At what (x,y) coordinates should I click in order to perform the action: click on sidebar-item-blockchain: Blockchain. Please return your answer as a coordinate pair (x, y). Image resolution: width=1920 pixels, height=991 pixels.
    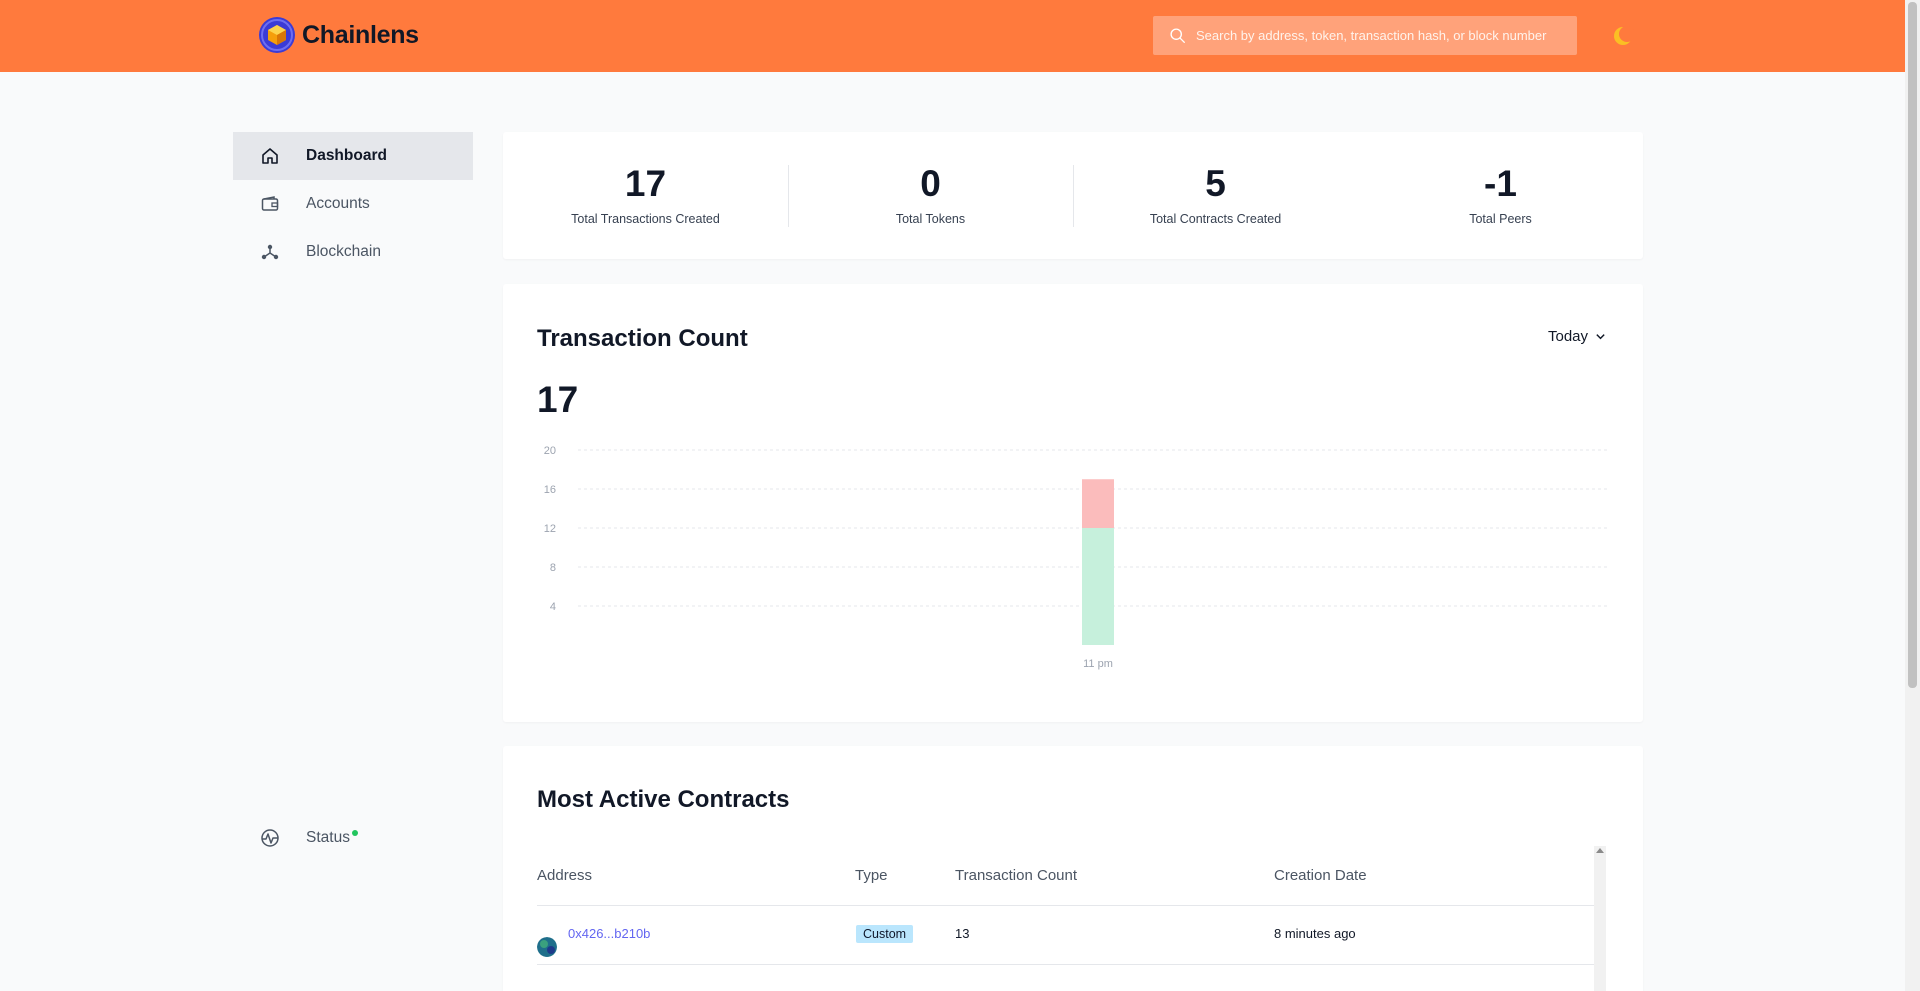
    Looking at the image, I should click on (353, 252).